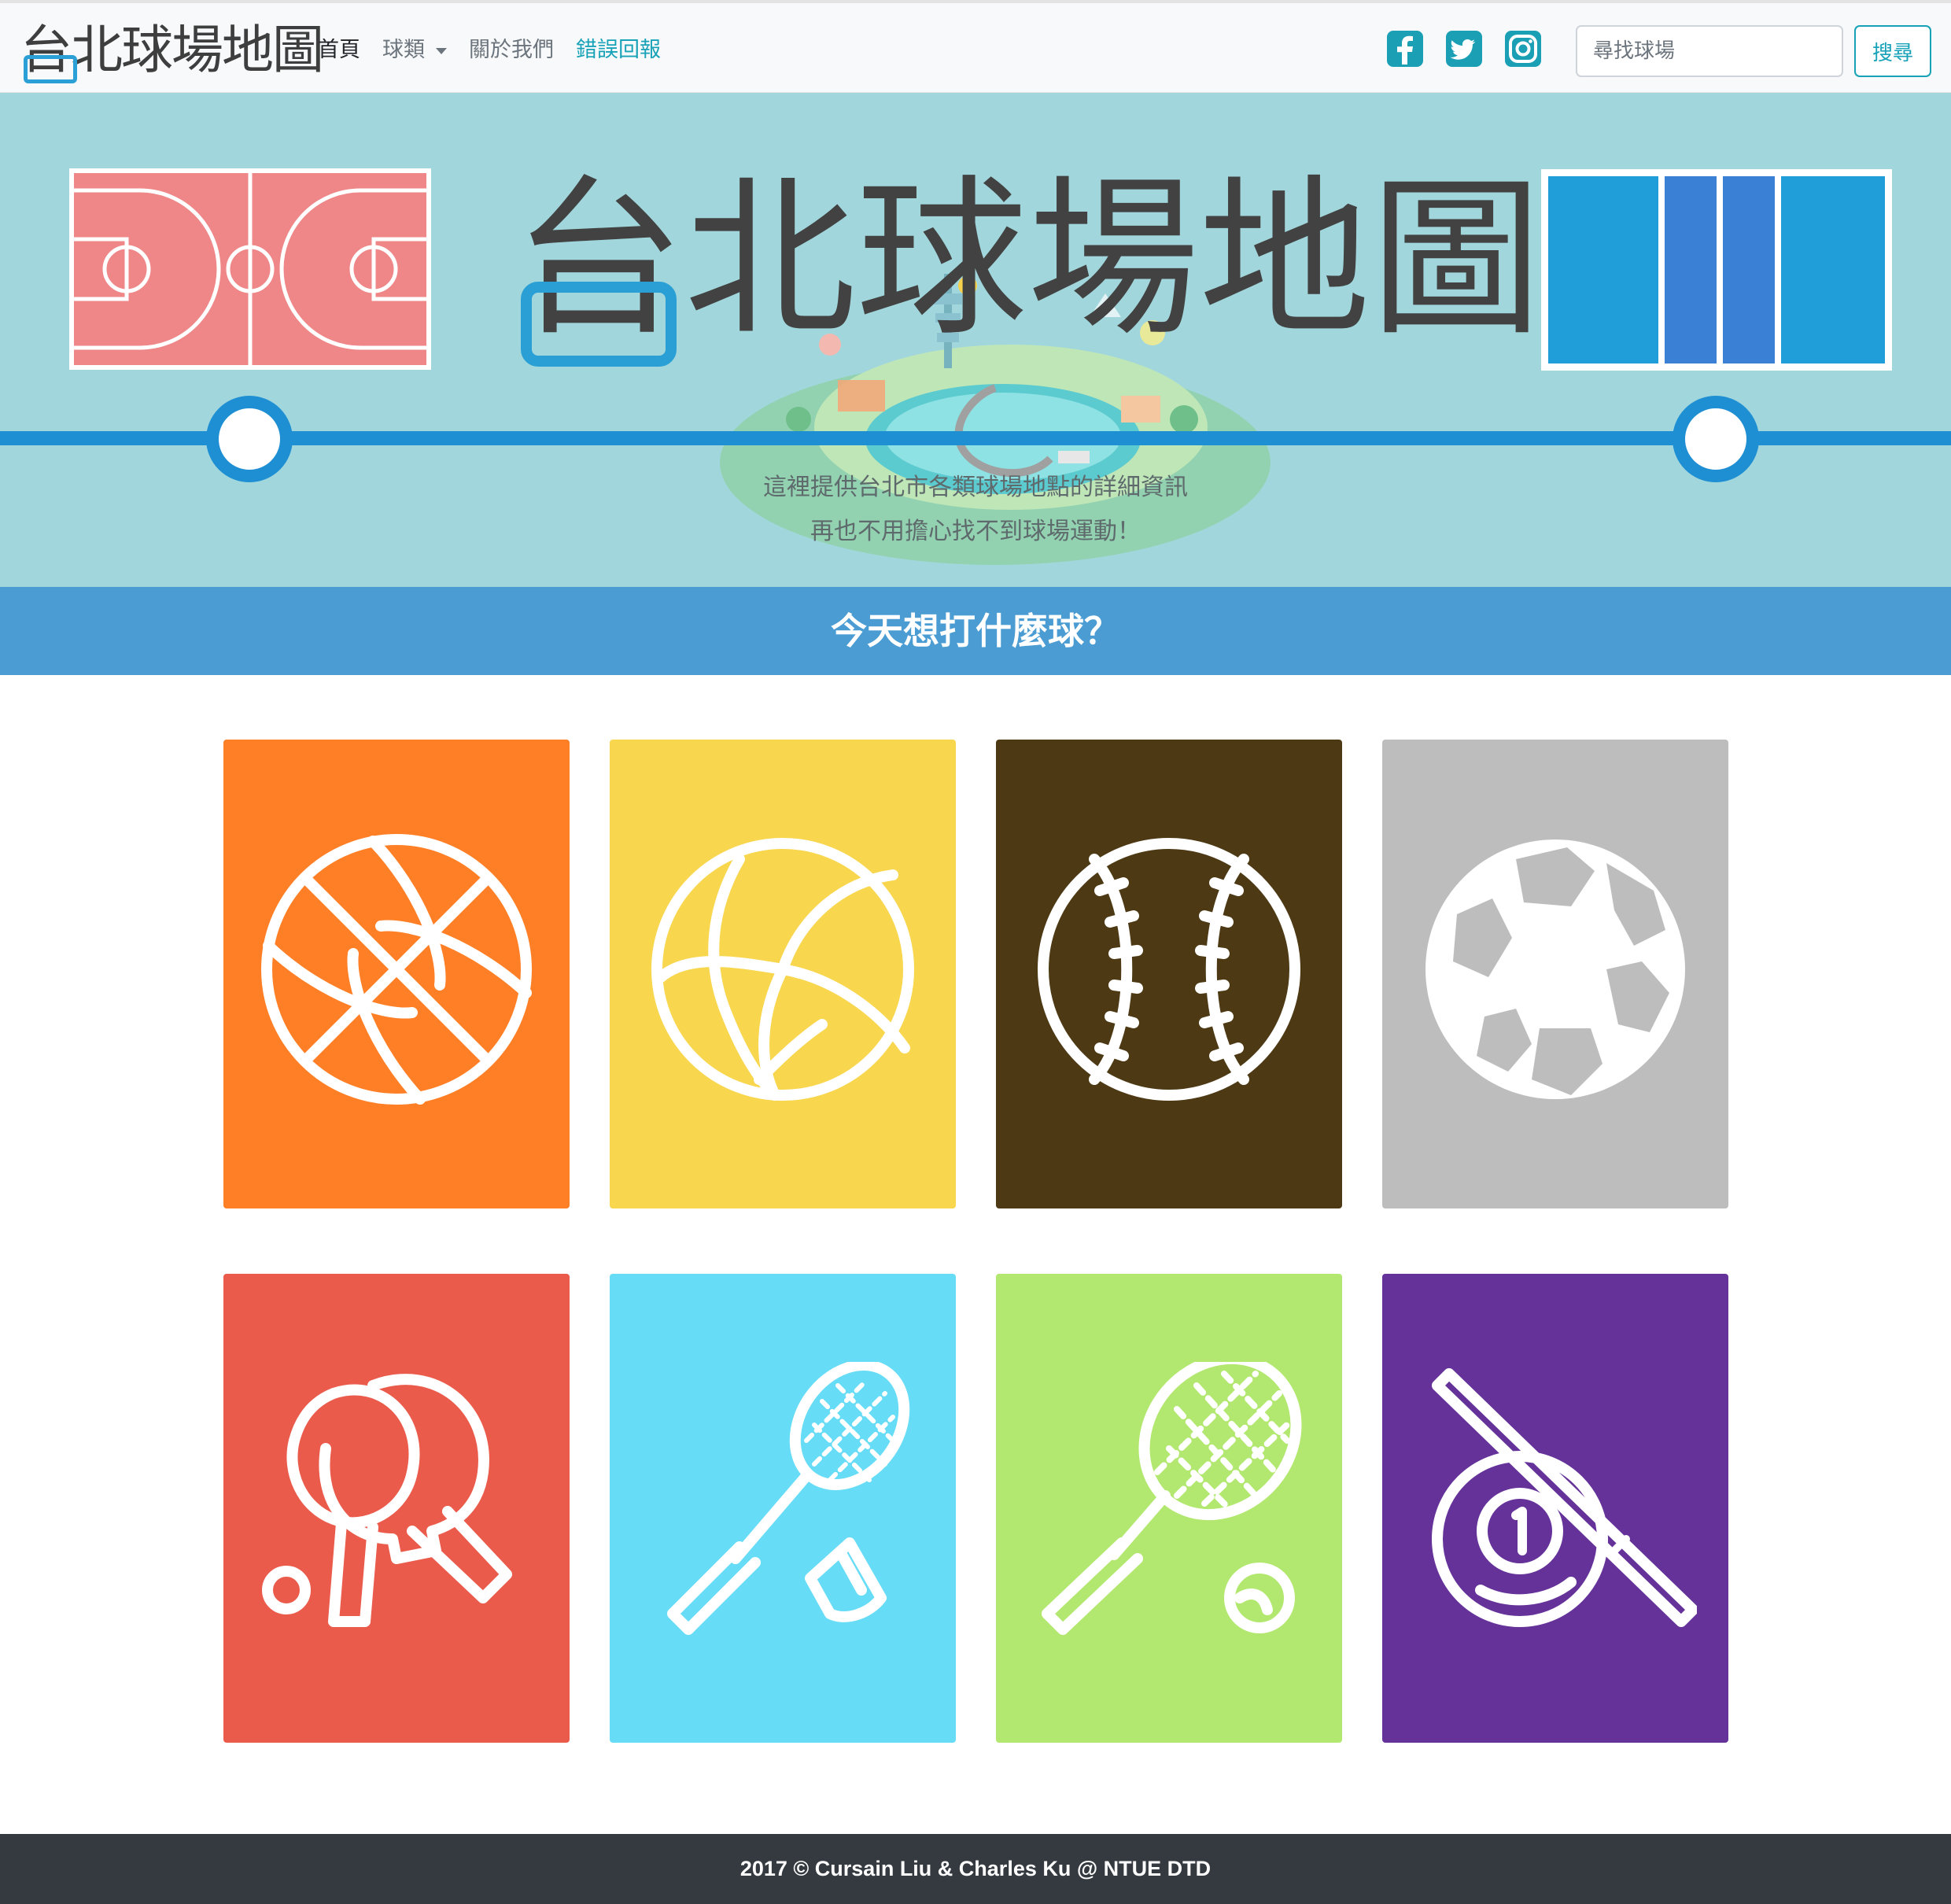 The image size is (1951, 1904). I want to click on brand-logo-text: 北球場地圖, so click(198, 50).